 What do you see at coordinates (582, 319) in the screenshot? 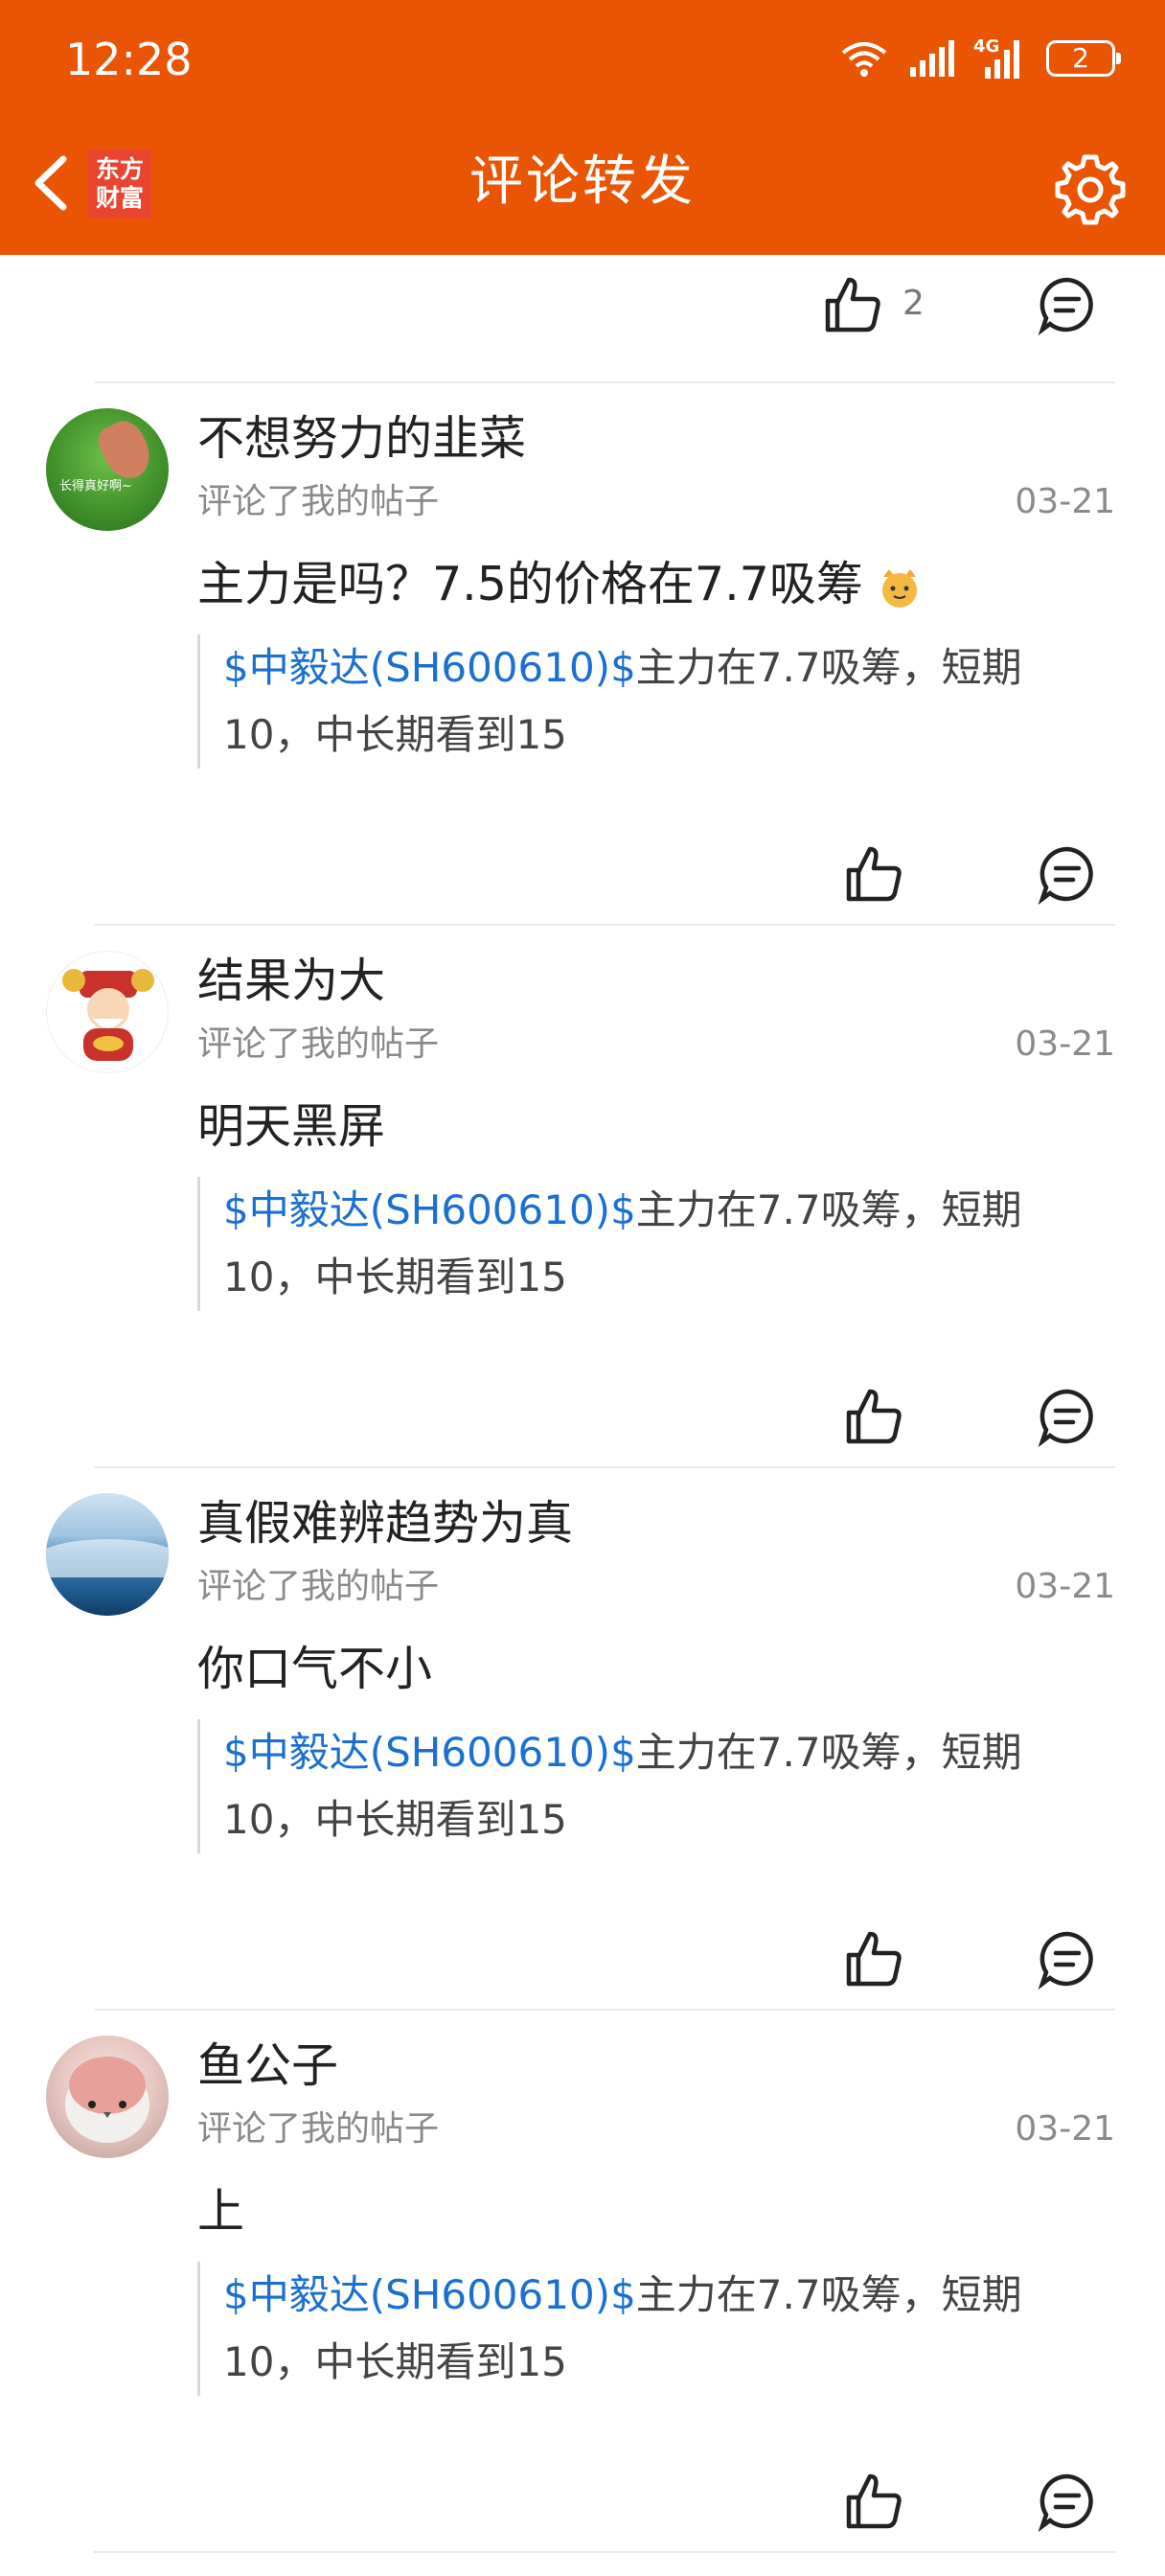
I see `previous-item-actions: 2` at bounding box center [582, 319].